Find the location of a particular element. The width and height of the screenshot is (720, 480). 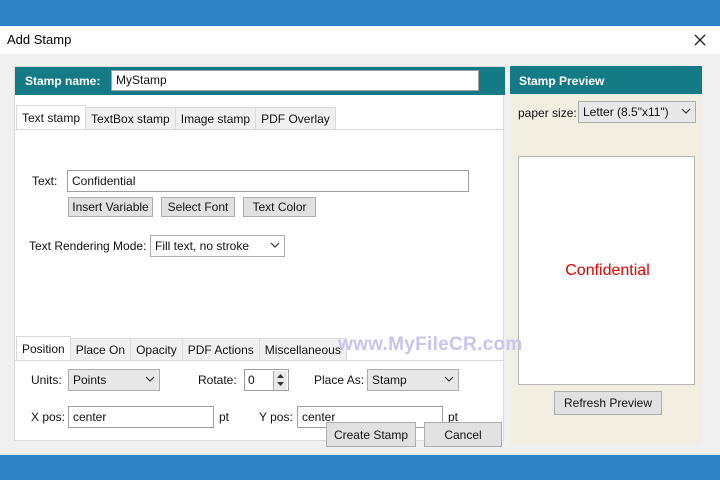

tab-pdf-overlay: PDF Overlay is located at coordinates (295, 118).